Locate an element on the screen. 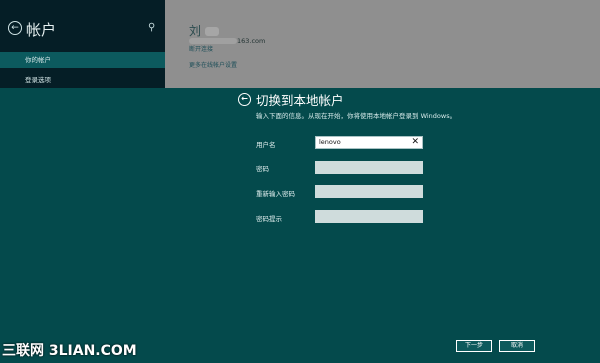 The image size is (600, 363). email-suffix: 163.com is located at coordinates (251, 41).